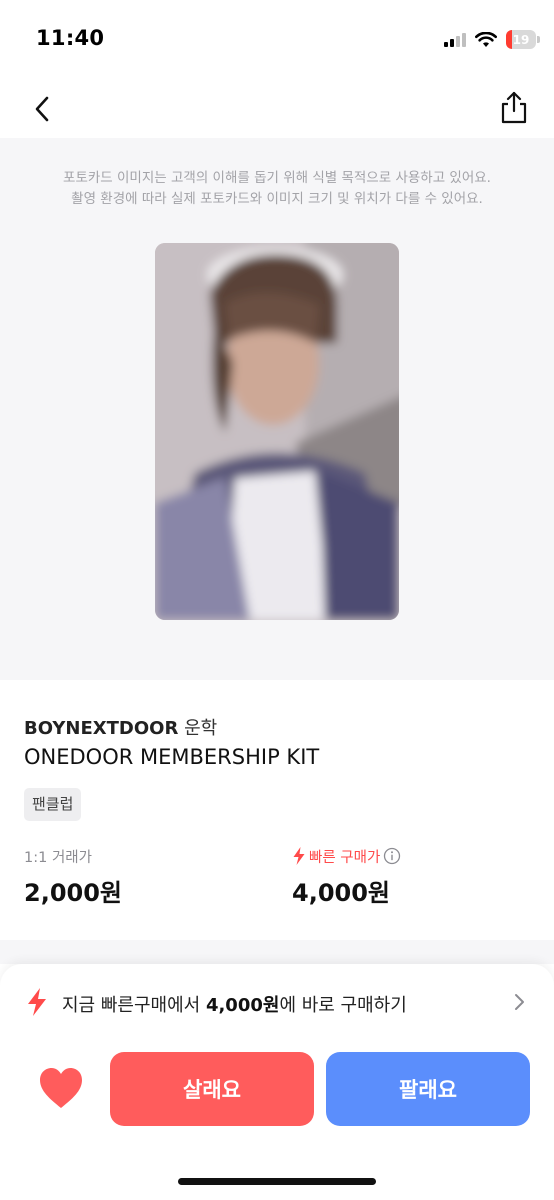 This screenshot has height=1200, width=554. I want to click on fast-purchase-amount: 4,000원, so click(242, 1005).